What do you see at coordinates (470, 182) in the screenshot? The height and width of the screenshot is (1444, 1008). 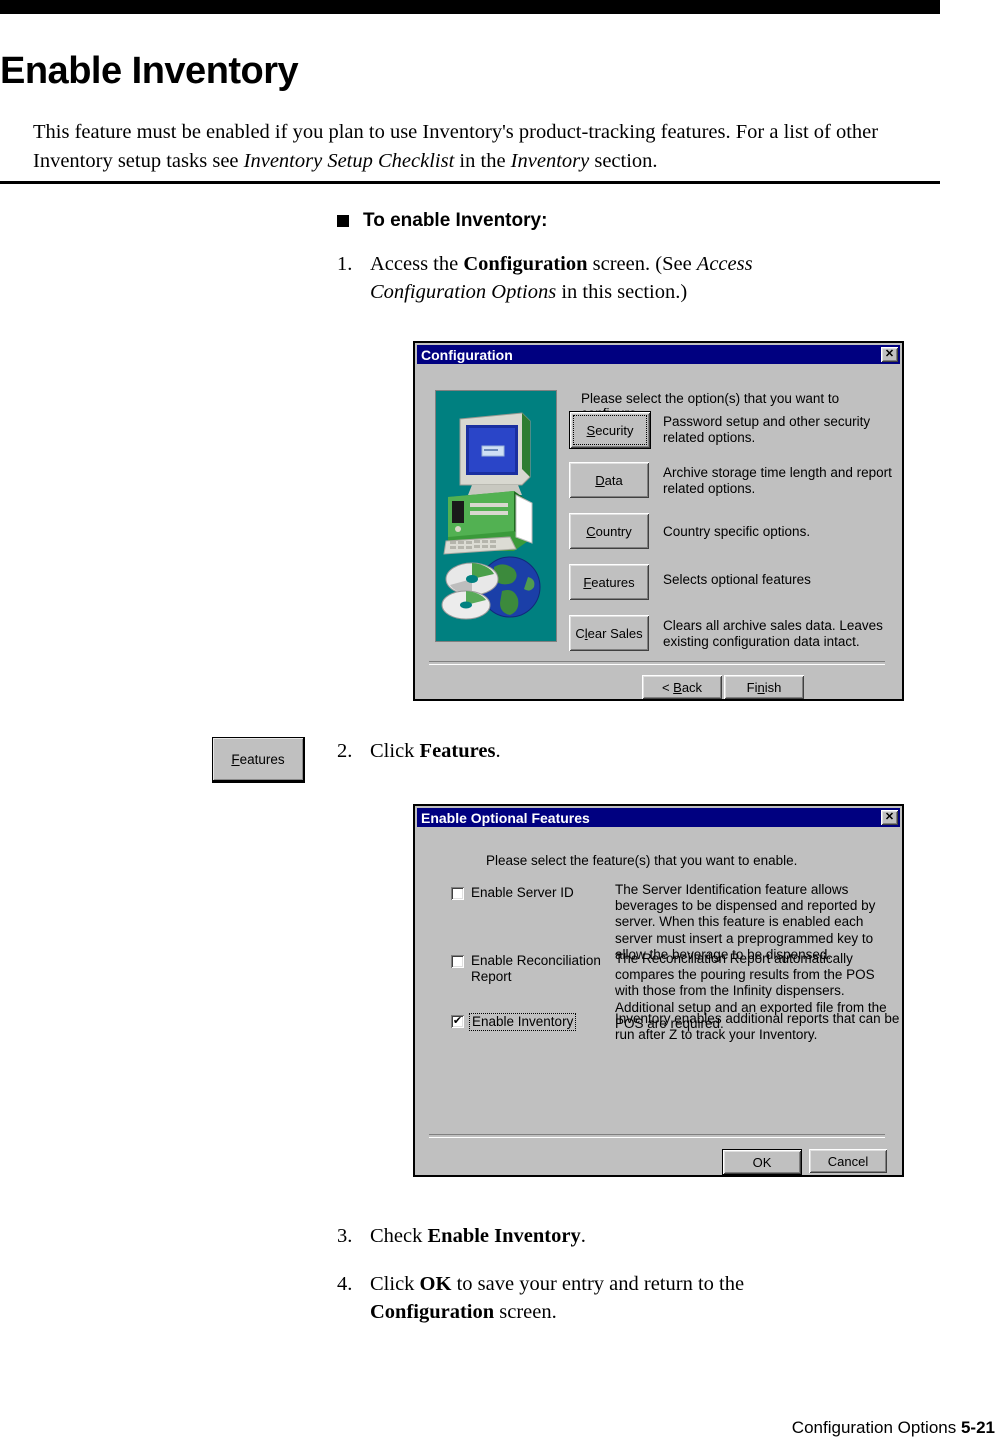 I see `header-divider-rule` at bounding box center [470, 182].